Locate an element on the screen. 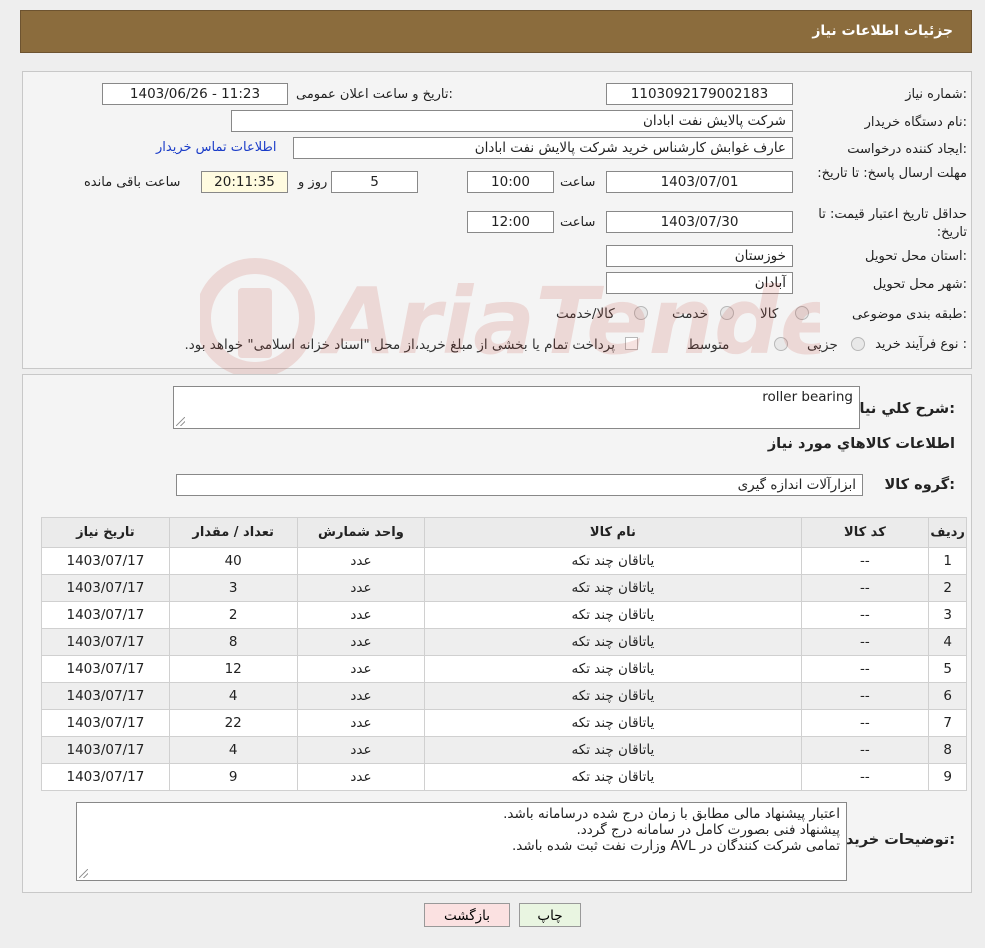  cell-quantity: 8 is located at coordinates (233, 642).